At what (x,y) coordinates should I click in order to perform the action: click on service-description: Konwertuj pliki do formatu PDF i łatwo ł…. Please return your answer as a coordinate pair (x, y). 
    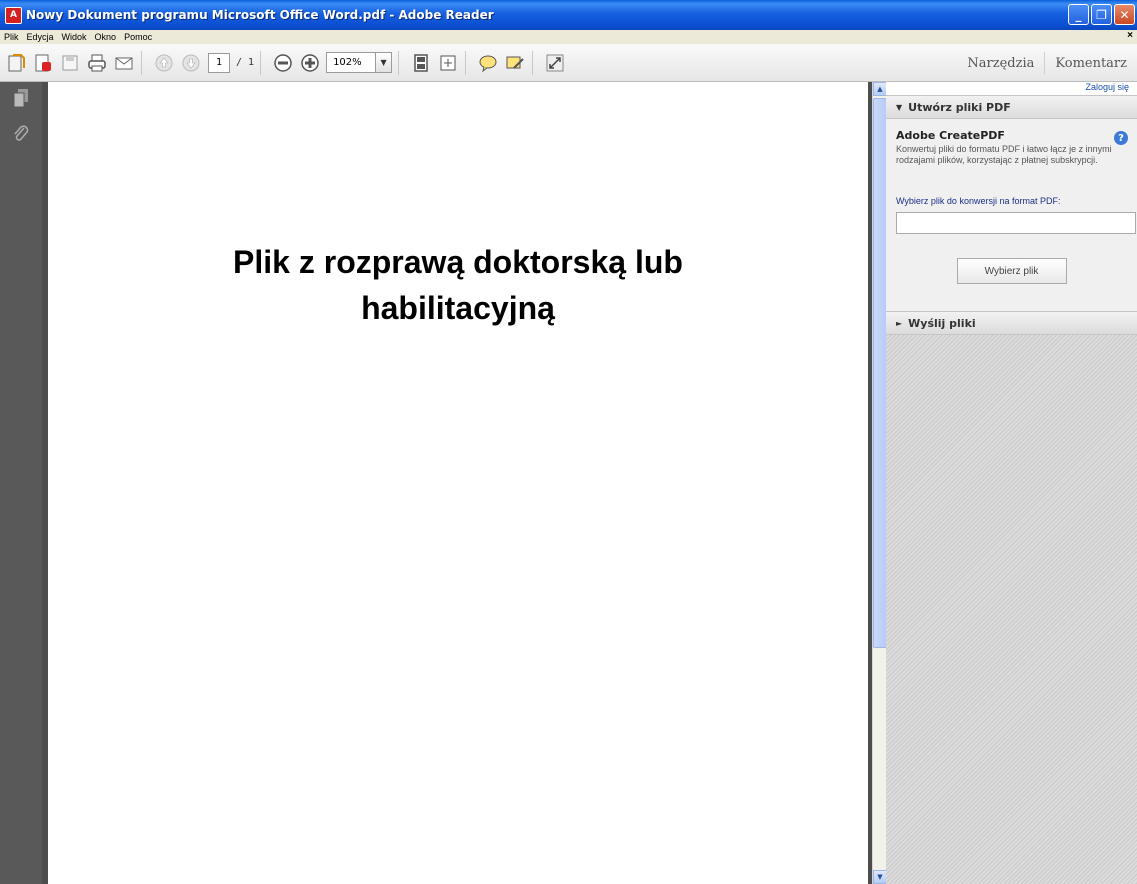
    Looking at the image, I should click on (1004, 154).